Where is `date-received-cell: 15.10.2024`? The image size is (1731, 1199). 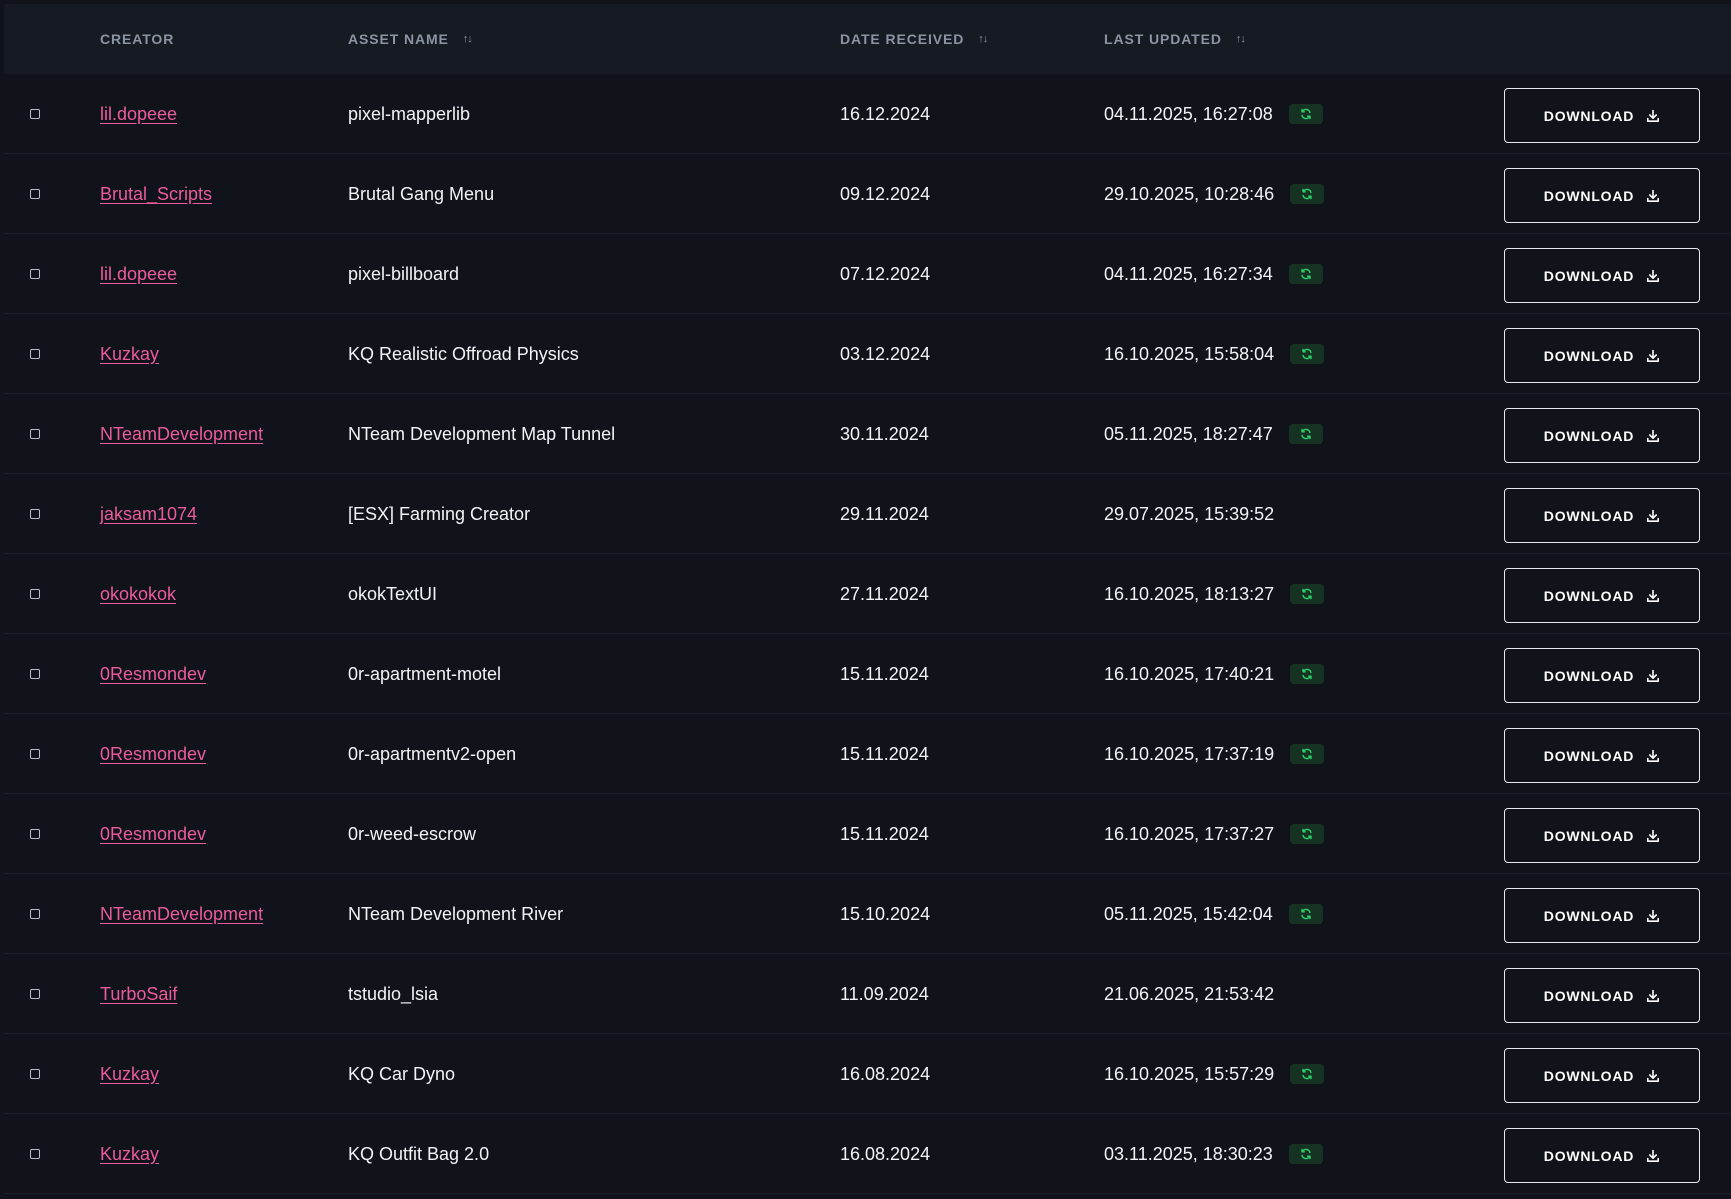
date-received-cell: 15.10.2024 is located at coordinates (885, 914).